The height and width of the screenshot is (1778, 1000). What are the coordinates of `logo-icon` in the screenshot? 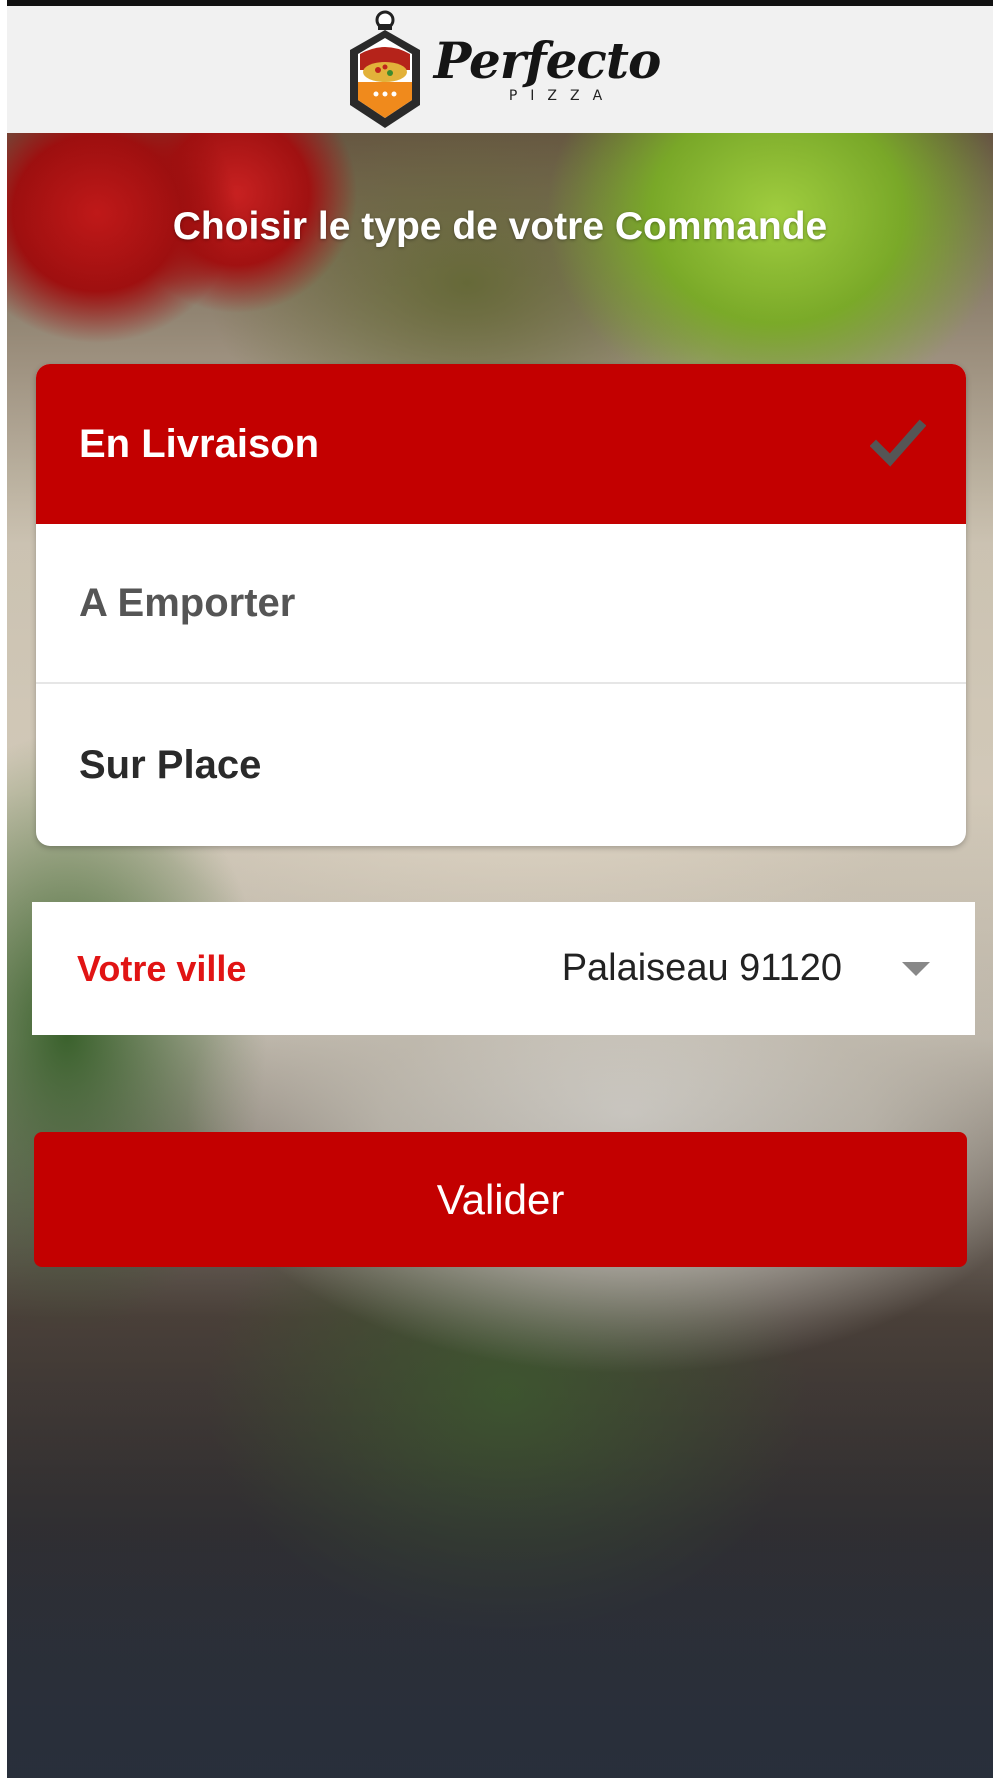 It's located at (384, 69).